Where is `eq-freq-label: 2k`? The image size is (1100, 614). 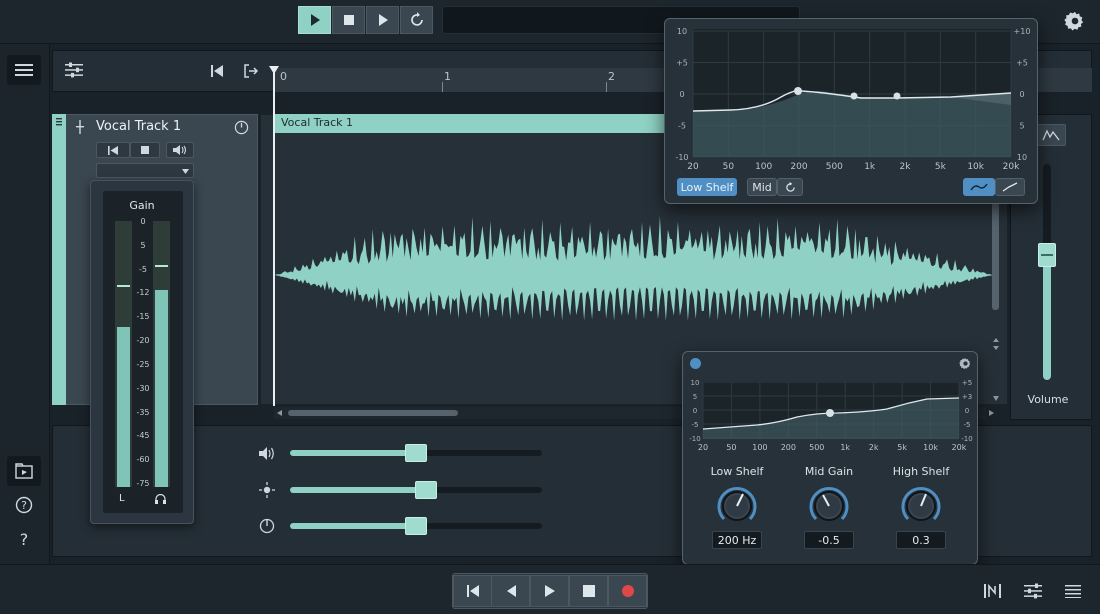
eq-freq-label: 2k is located at coordinates (906, 167).